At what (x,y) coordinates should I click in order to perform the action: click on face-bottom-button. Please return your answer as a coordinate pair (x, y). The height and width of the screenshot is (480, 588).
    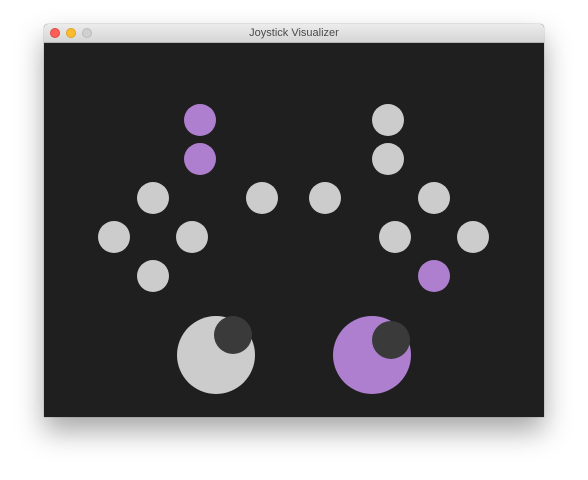
    Looking at the image, I should click on (434, 276).